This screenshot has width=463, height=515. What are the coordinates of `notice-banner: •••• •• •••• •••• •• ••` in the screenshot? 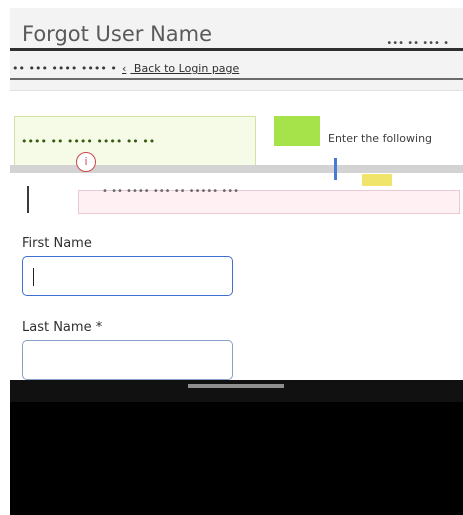 It's located at (135, 143).